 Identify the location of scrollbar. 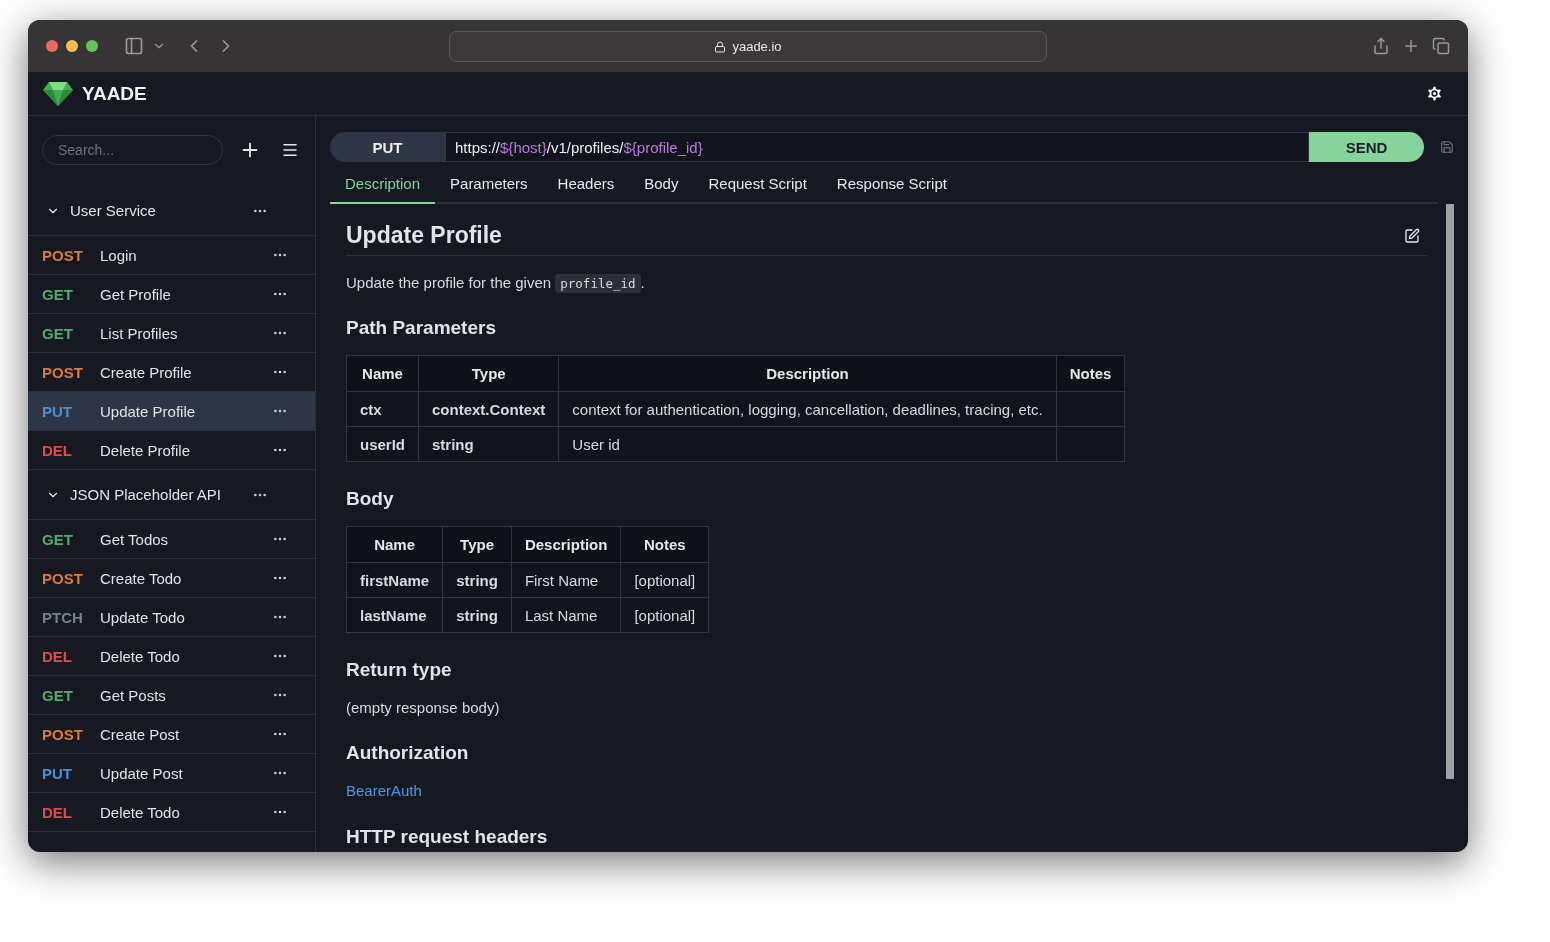
(1450, 491).